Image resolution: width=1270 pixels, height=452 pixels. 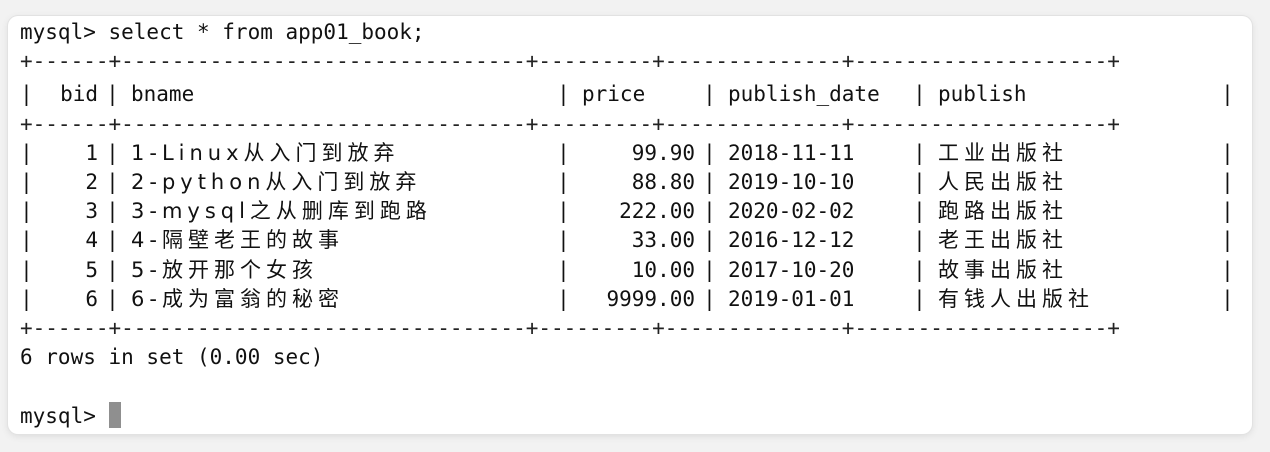 I want to click on prompt-text: mysql>, so click(x=64, y=416).